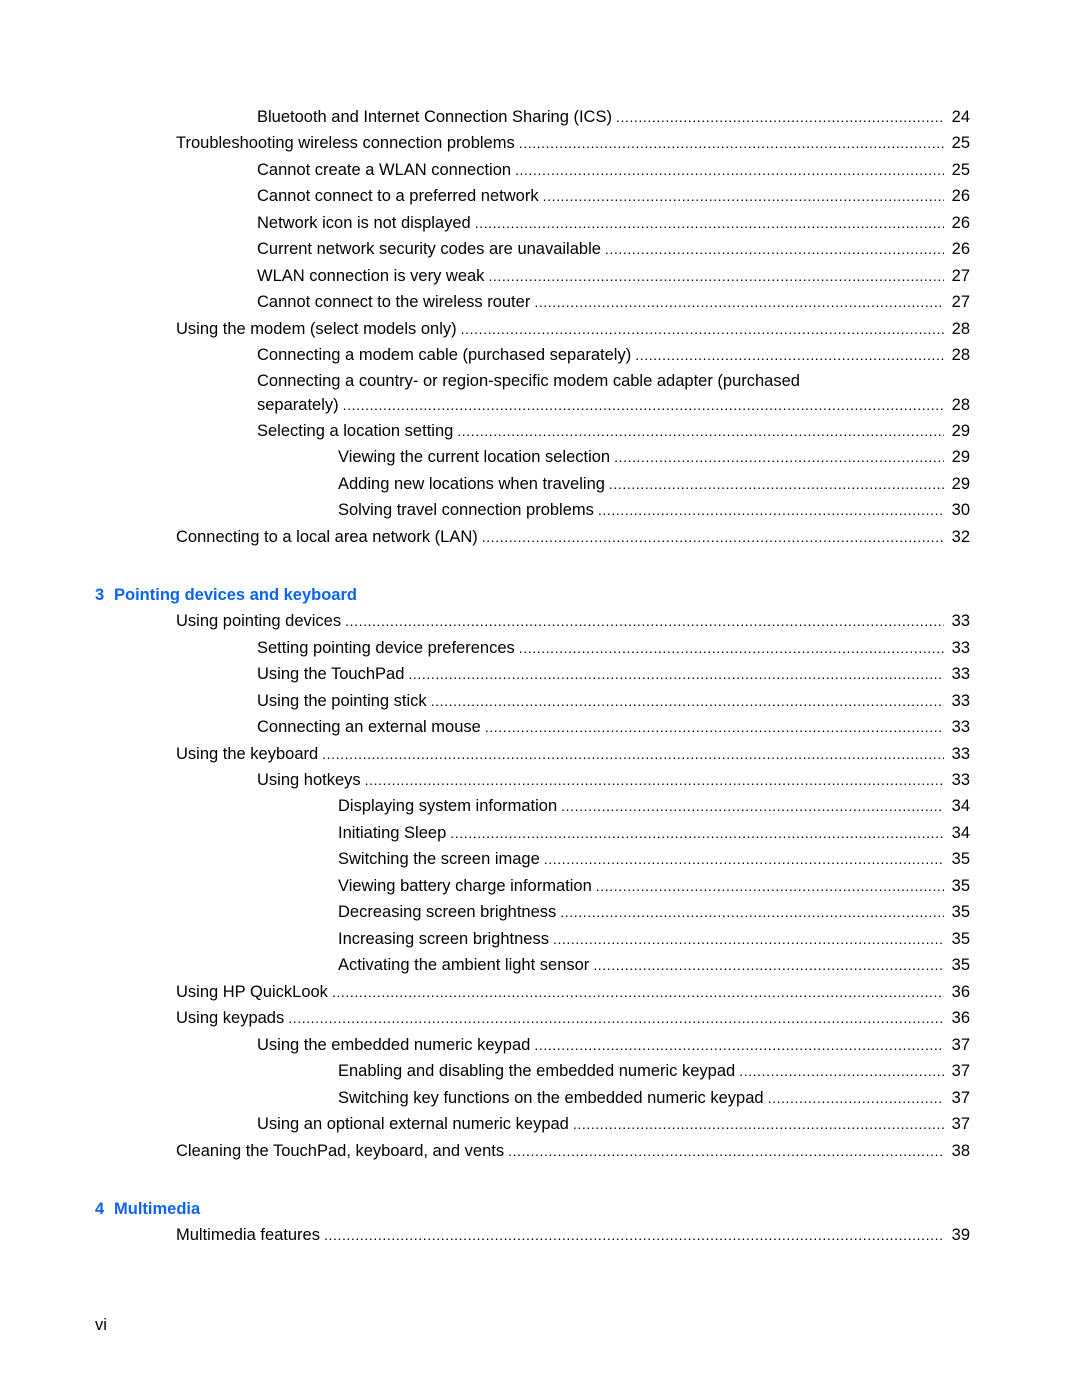 The width and height of the screenshot is (1080, 1397). I want to click on toc-entry-title: Multimedia features, so click(250, 1235).